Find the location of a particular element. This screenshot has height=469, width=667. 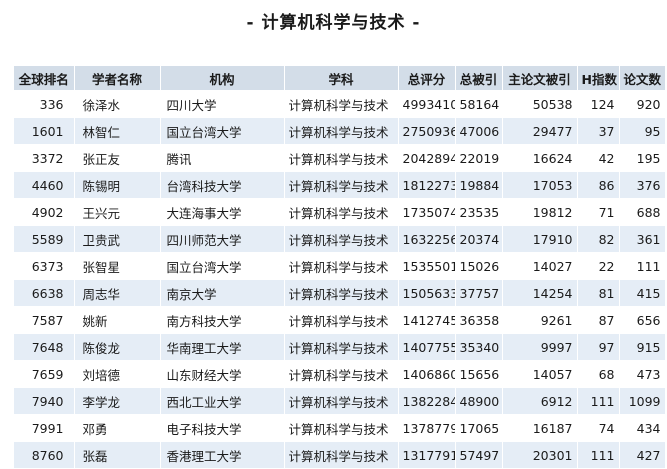

cell-papers: 427 is located at coordinates (642, 455).